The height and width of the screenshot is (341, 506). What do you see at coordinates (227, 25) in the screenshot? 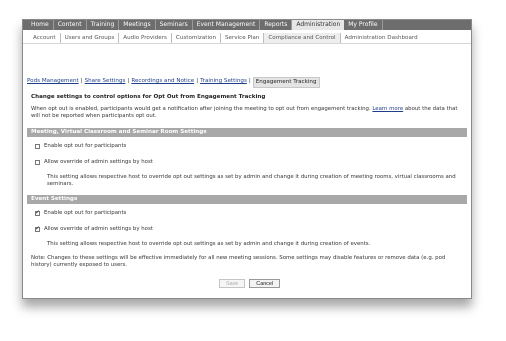
I see `nav-event-management: Event Management` at bounding box center [227, 25].